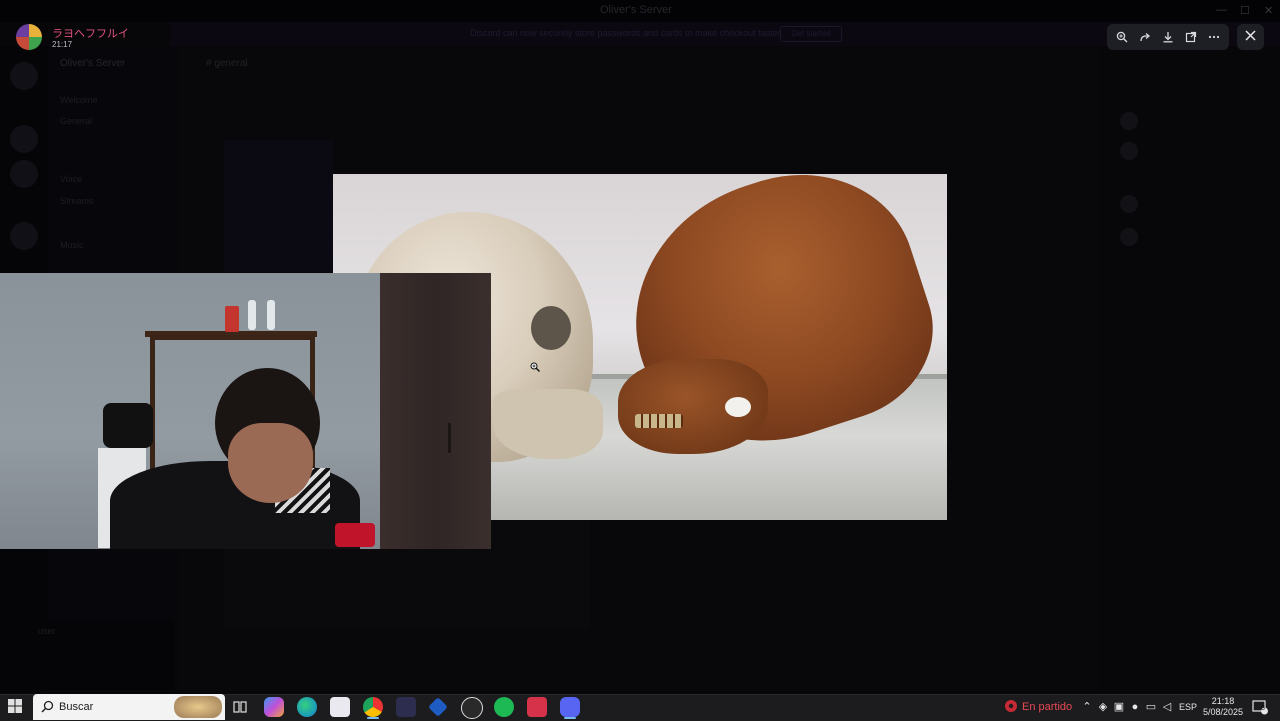 The height and width of the screenshot is (721, 1280). I want to click on message-timestamp: 21:17, so click(62, 44).